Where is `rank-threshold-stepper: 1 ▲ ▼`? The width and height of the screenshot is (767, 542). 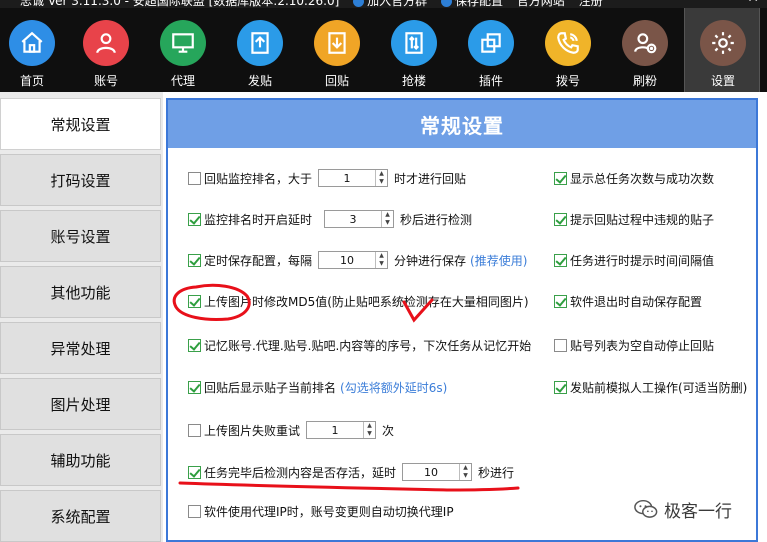
rank-threshold-stepper: 1 ▲ ▼ is located at coordinates (353, 178).